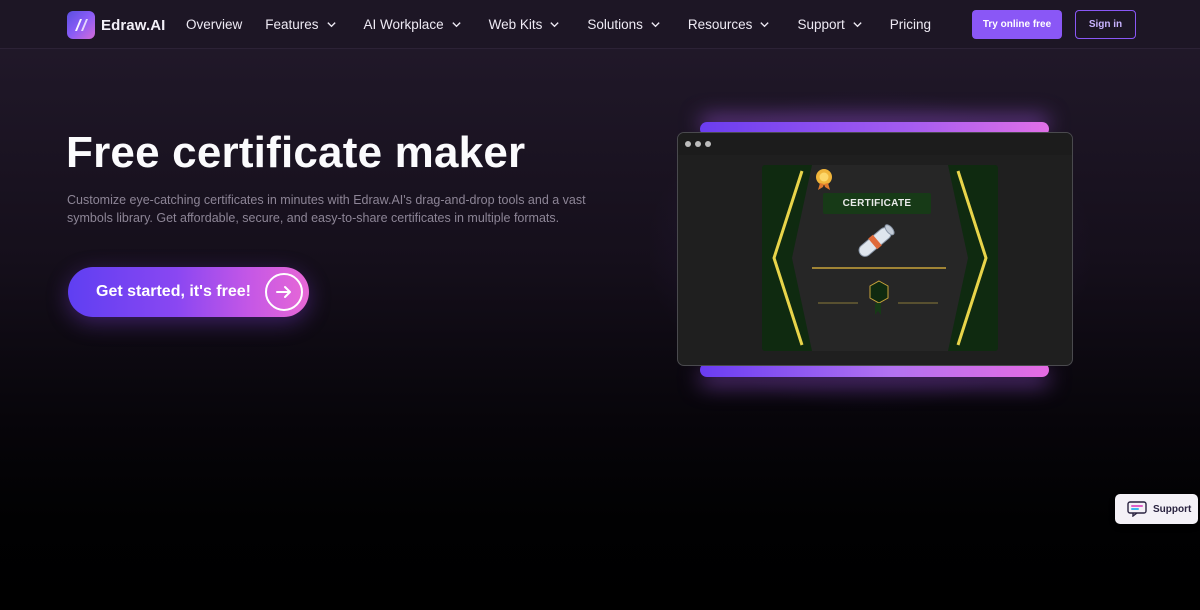 Image resolution: width=1200 pixels, height=610 pixels. I want to click on nav-item-overview: Overview, so click(214, 24).